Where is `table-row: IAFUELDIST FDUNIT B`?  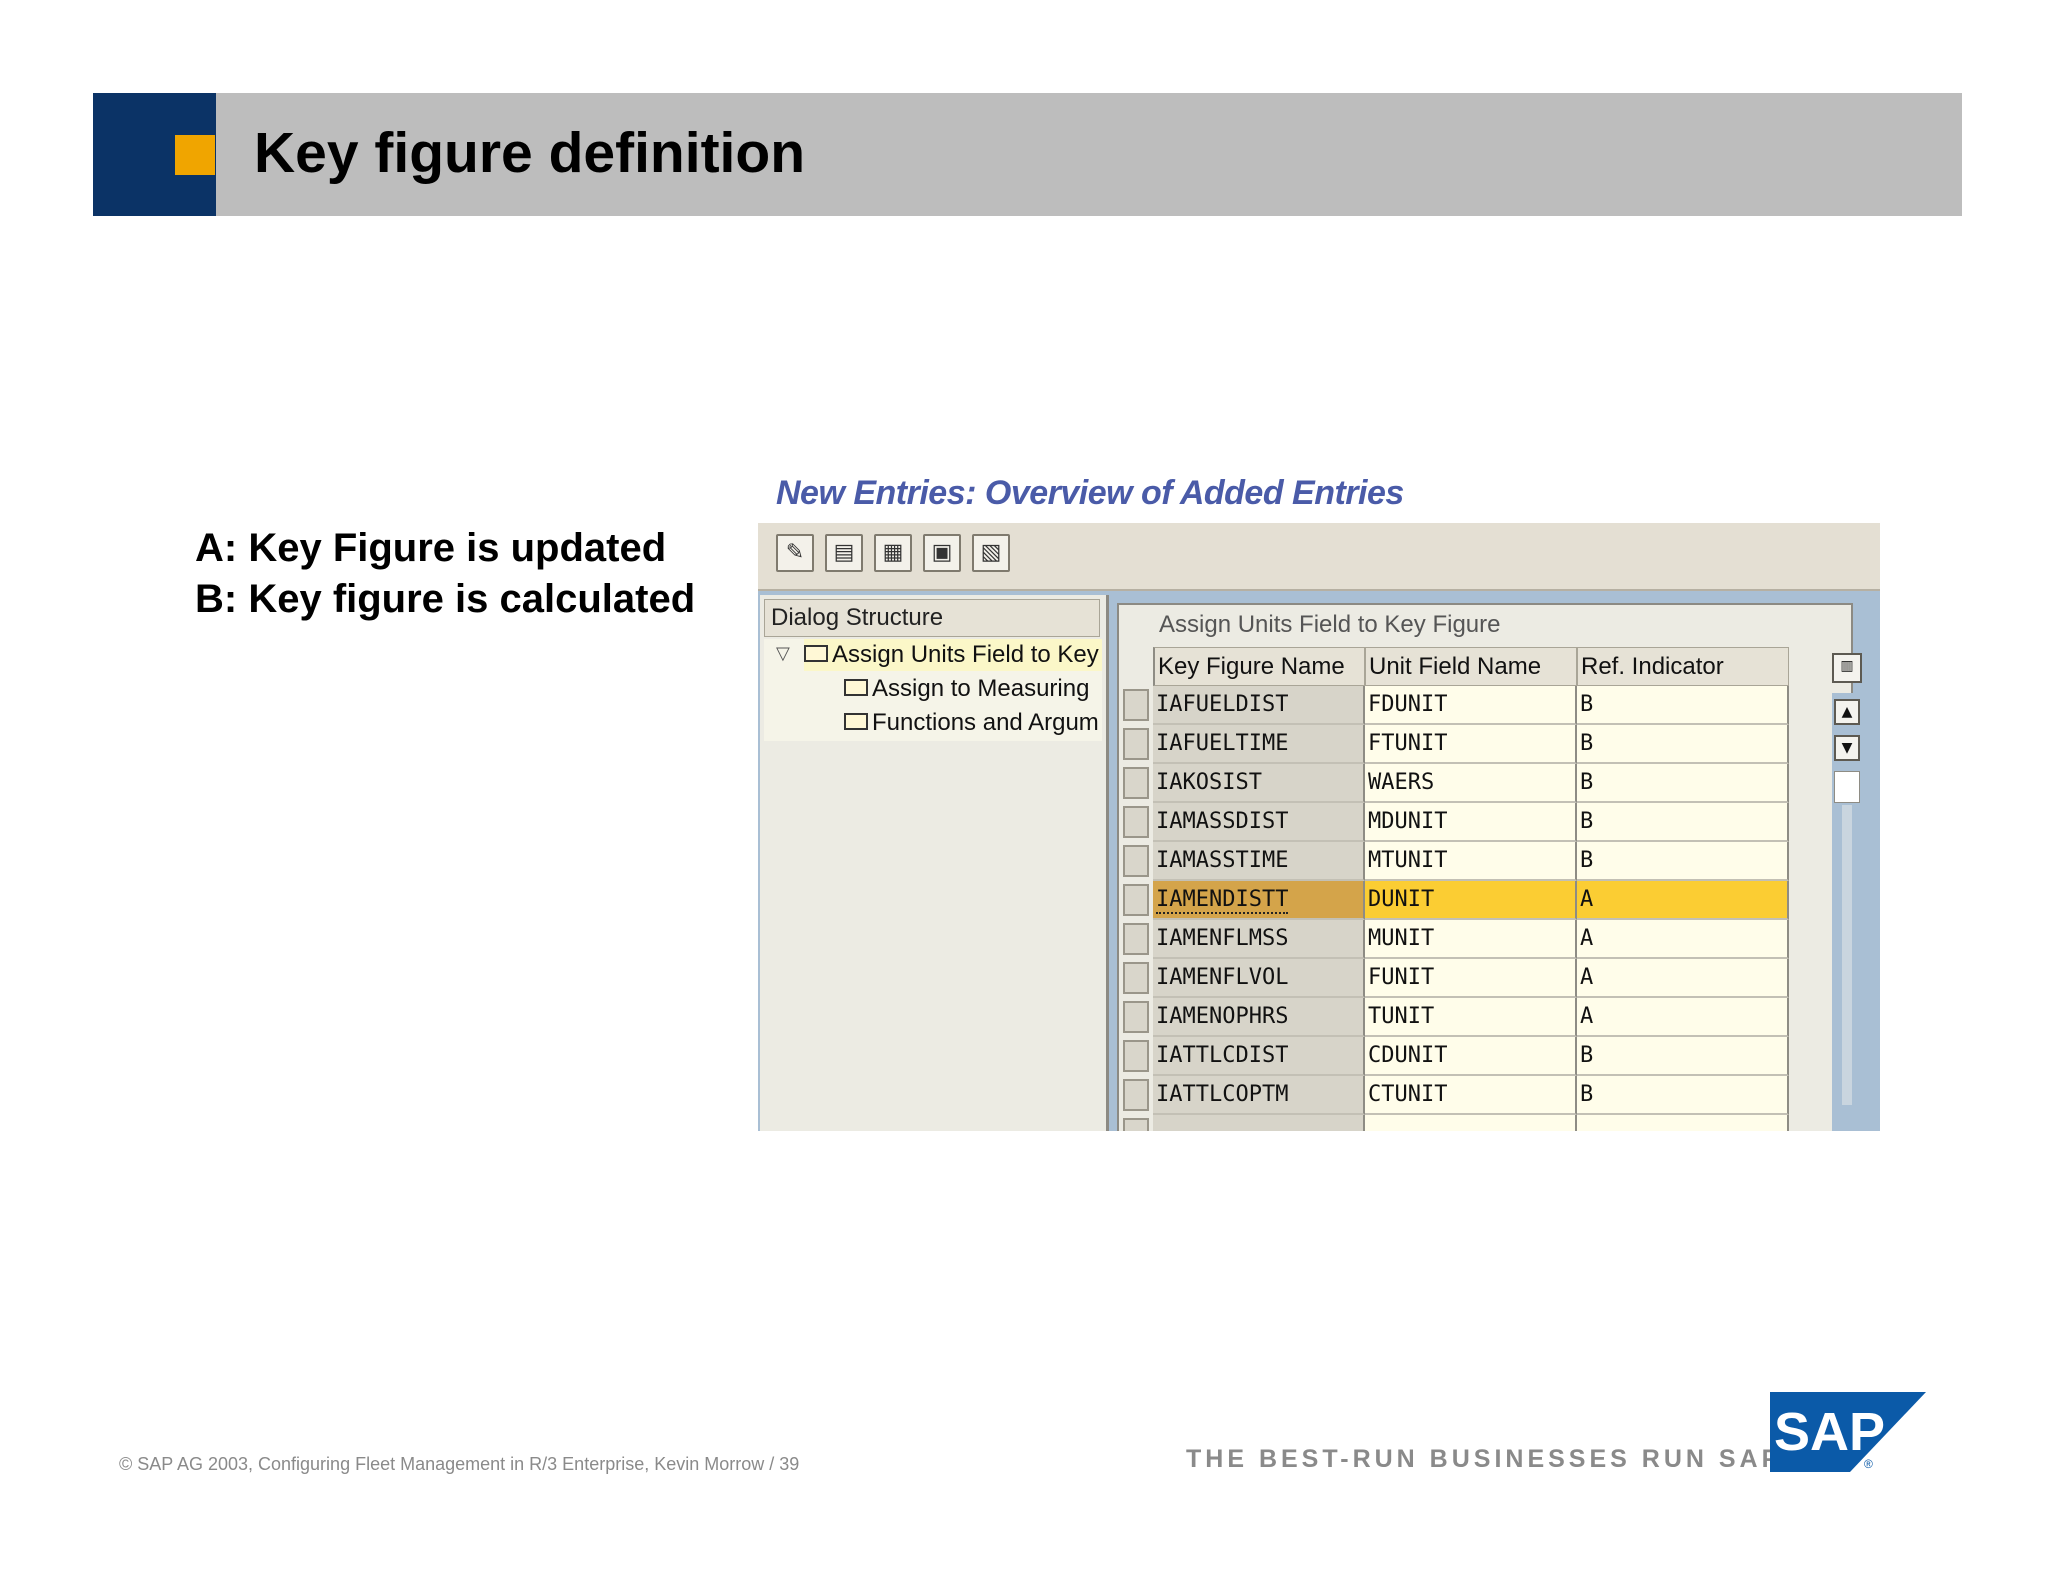 table-row: IAFUELDIST FDUNIT B is located at coordinates (1454, 705).